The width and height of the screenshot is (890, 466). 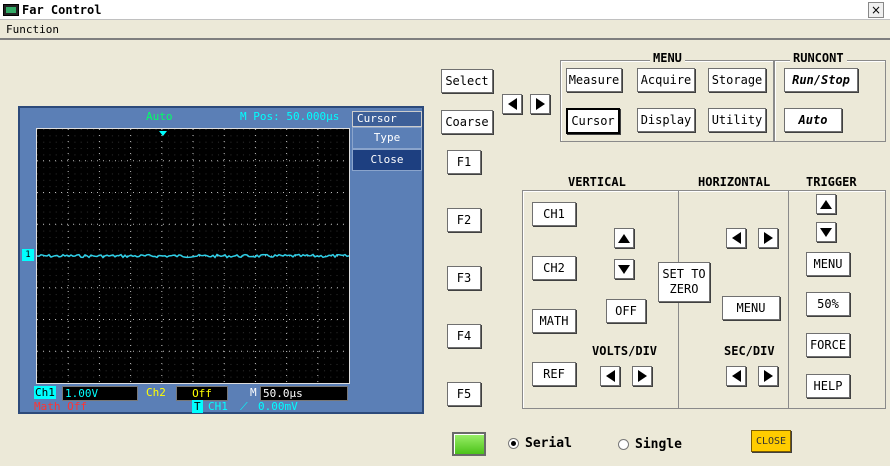 I want to click on softmenu-close: Close, so click(x=387, y=160).